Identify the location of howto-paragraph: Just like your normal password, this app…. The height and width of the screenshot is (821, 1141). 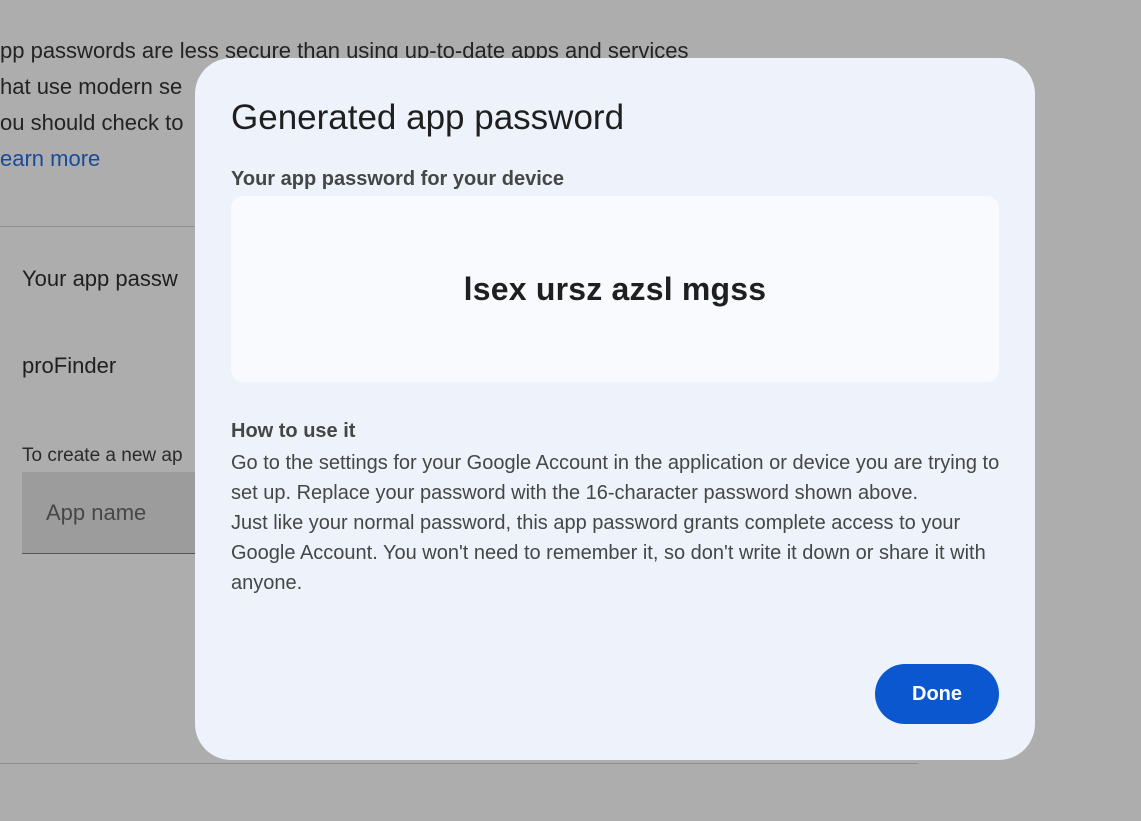
(608, 553).